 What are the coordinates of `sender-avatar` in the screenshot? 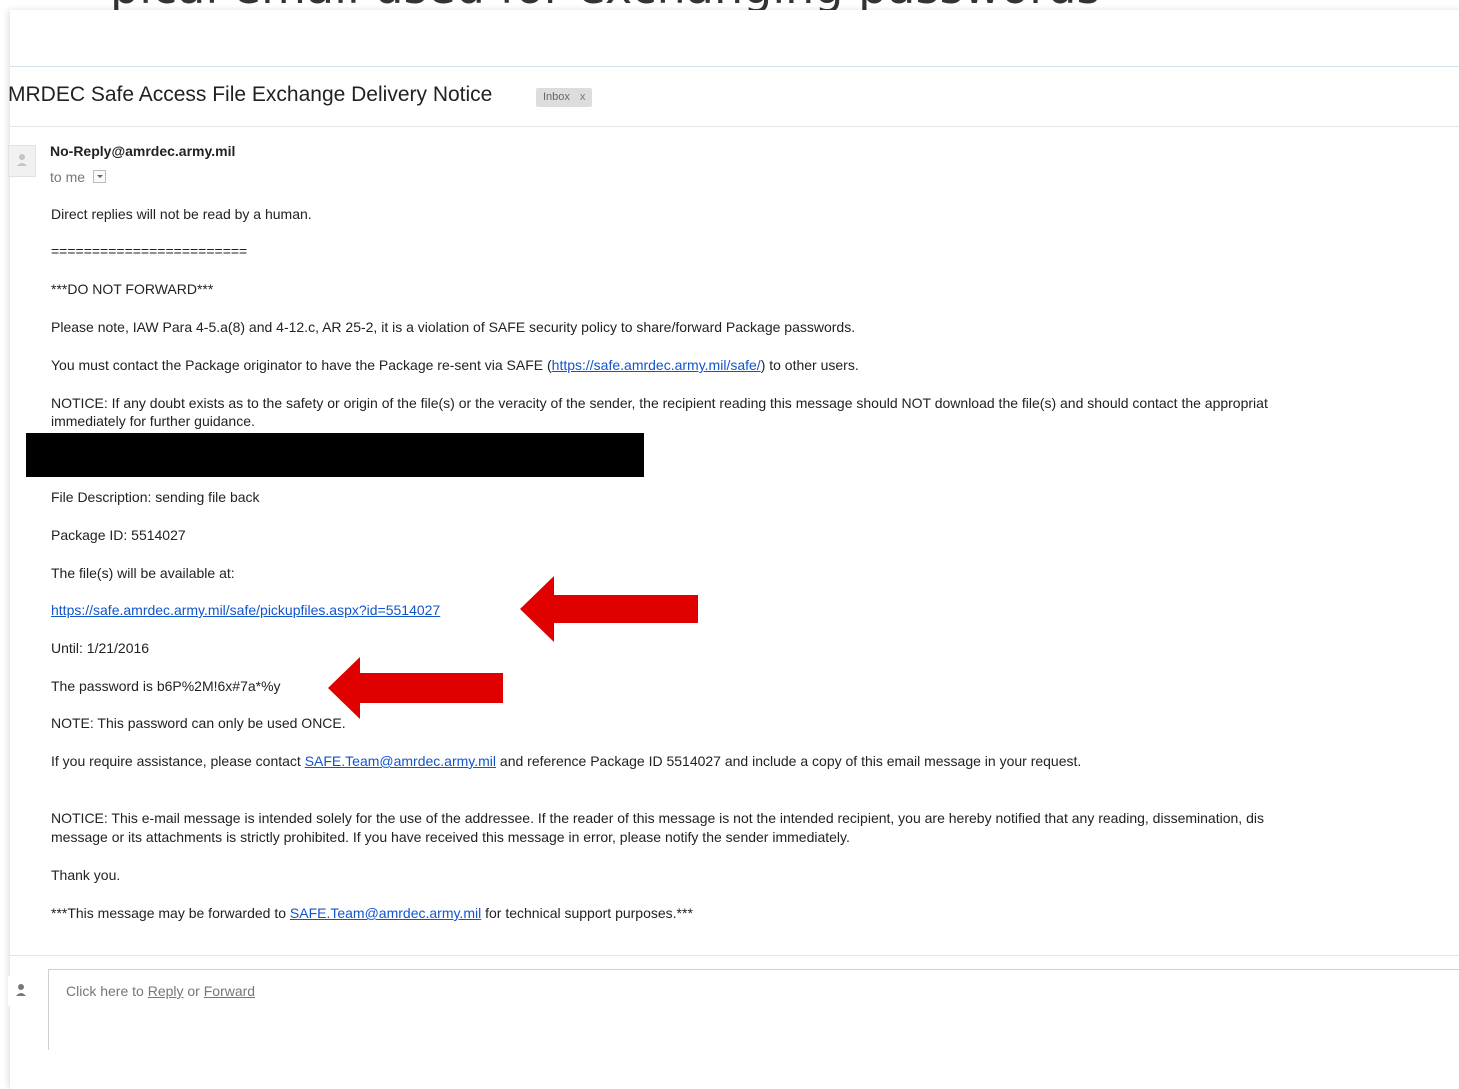 It's located at (22, 161).